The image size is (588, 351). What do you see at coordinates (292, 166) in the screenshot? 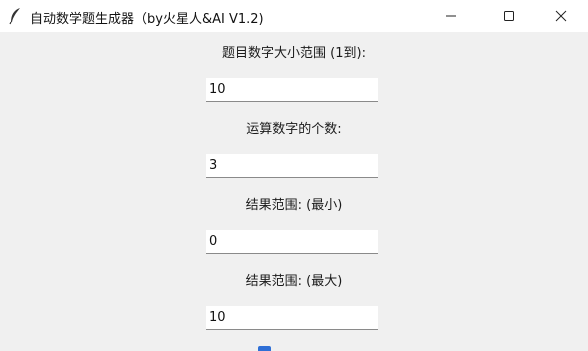
I see `operand-count-input` at bounding box center [292, 166].